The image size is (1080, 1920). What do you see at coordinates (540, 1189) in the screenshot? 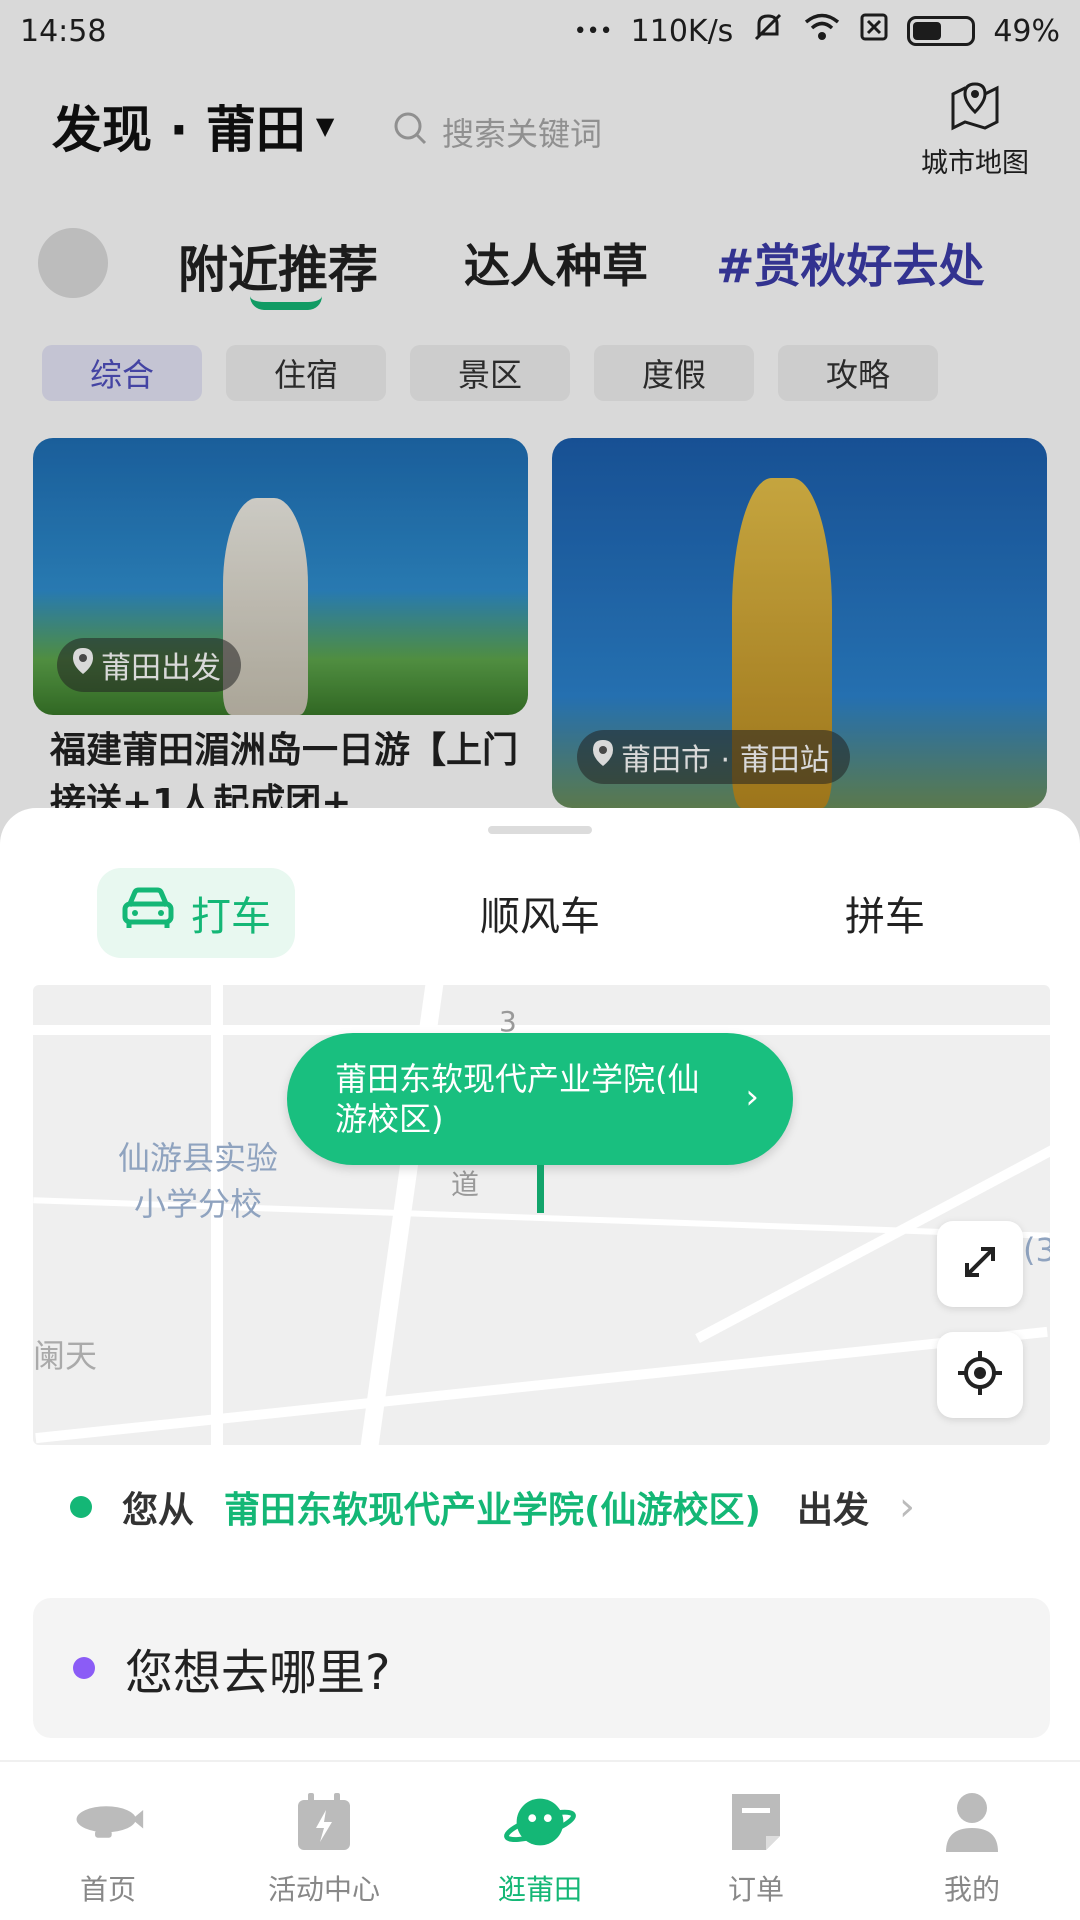
I see `map-pin-stick` at bounding box center [540, 1189].